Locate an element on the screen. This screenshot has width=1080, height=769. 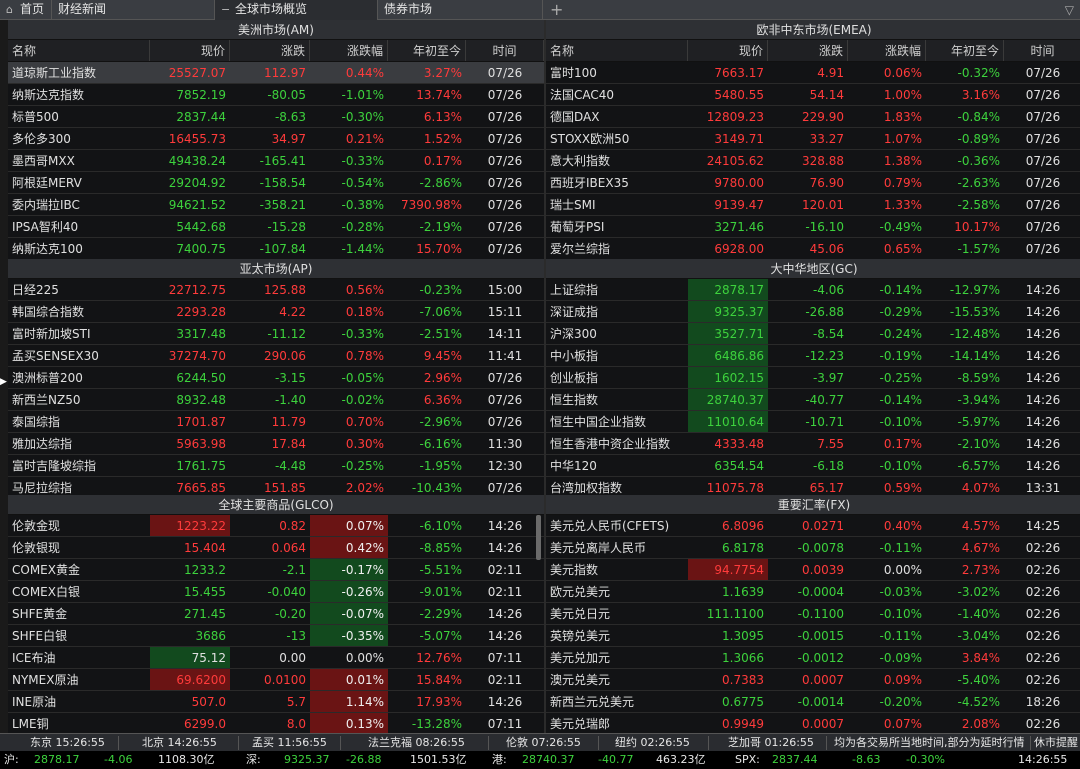
table-row: 美元兑瑞郎 0.9949 0.0007 0.07% 2.08% 02:26 is located at coordinates (813, 723).